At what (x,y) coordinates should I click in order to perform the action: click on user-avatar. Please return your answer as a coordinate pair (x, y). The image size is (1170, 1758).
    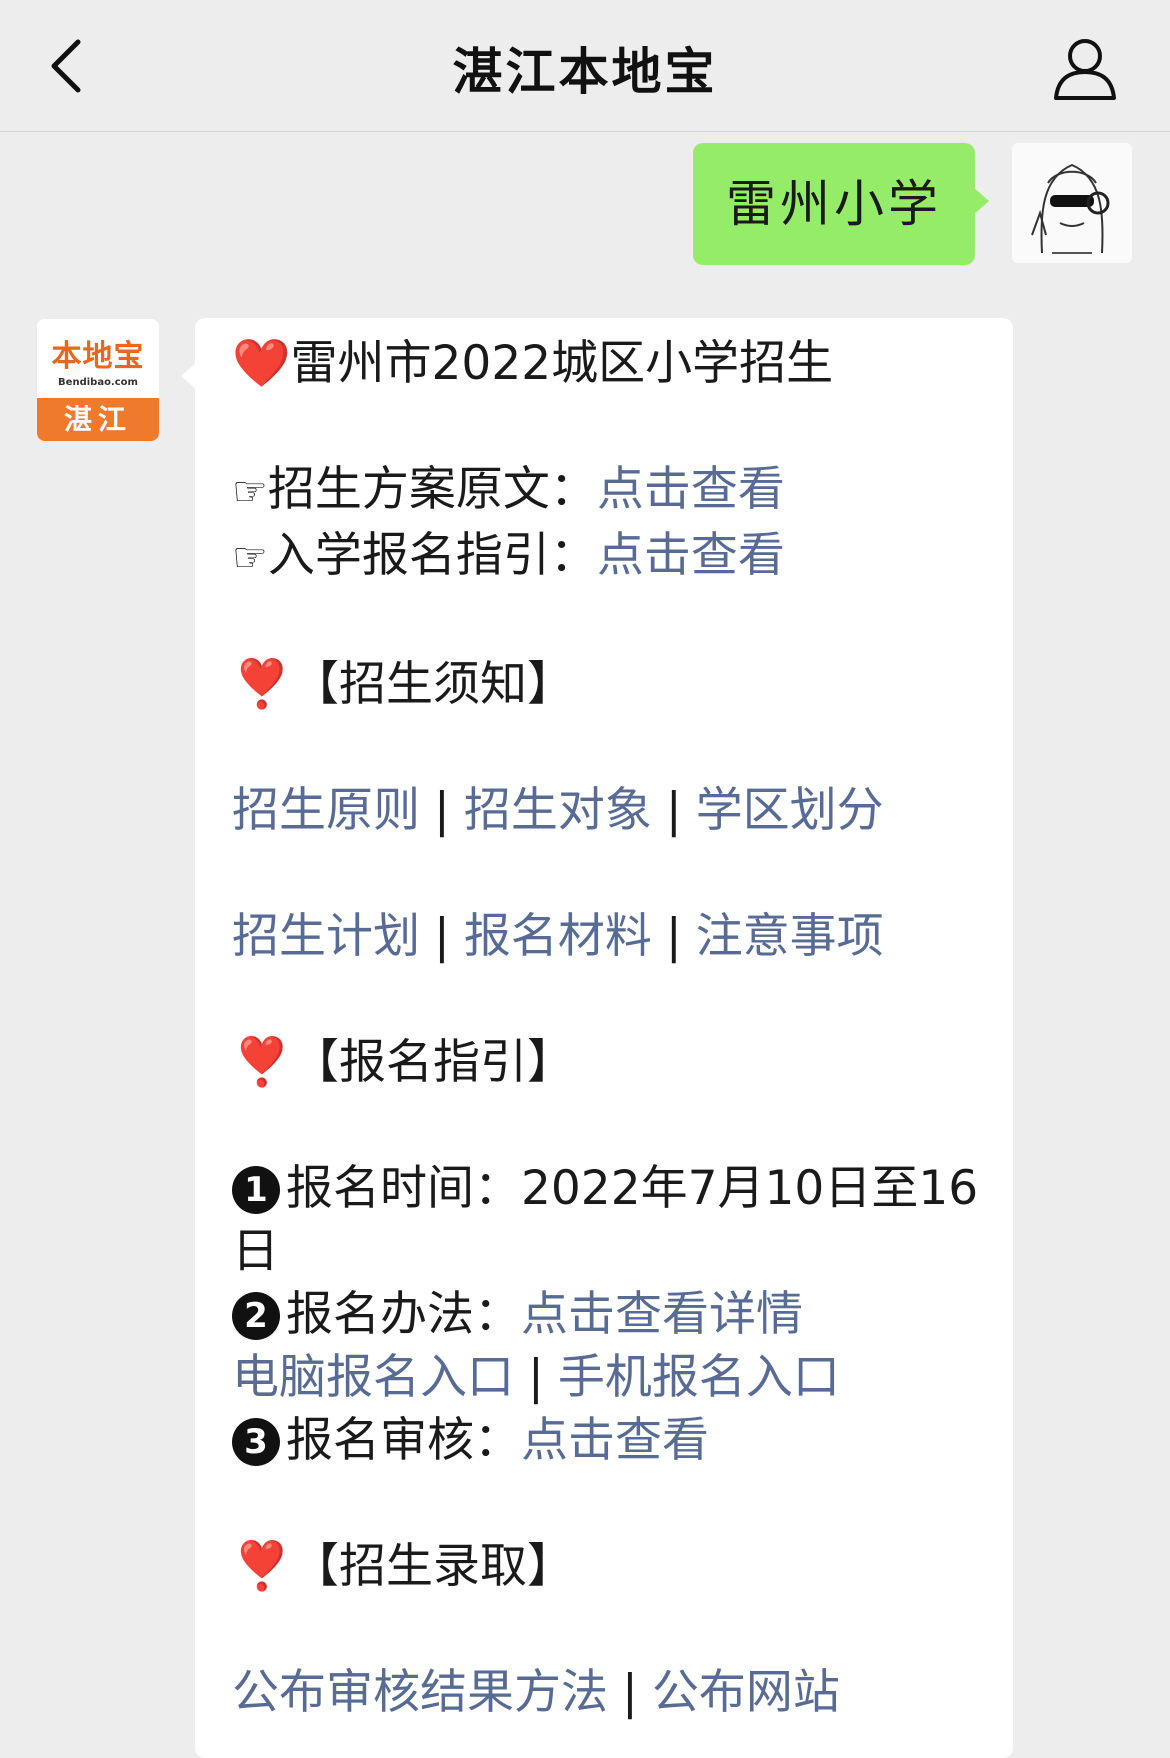
    Looking at the image, I should click on (1072, 203).